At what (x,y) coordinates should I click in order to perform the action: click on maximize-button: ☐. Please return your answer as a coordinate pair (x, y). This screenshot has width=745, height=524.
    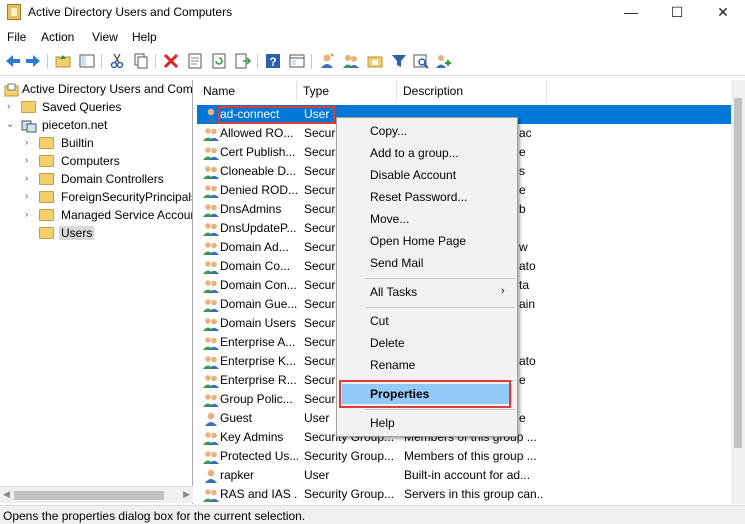
    Looking at the image, I should click on (677, 13).